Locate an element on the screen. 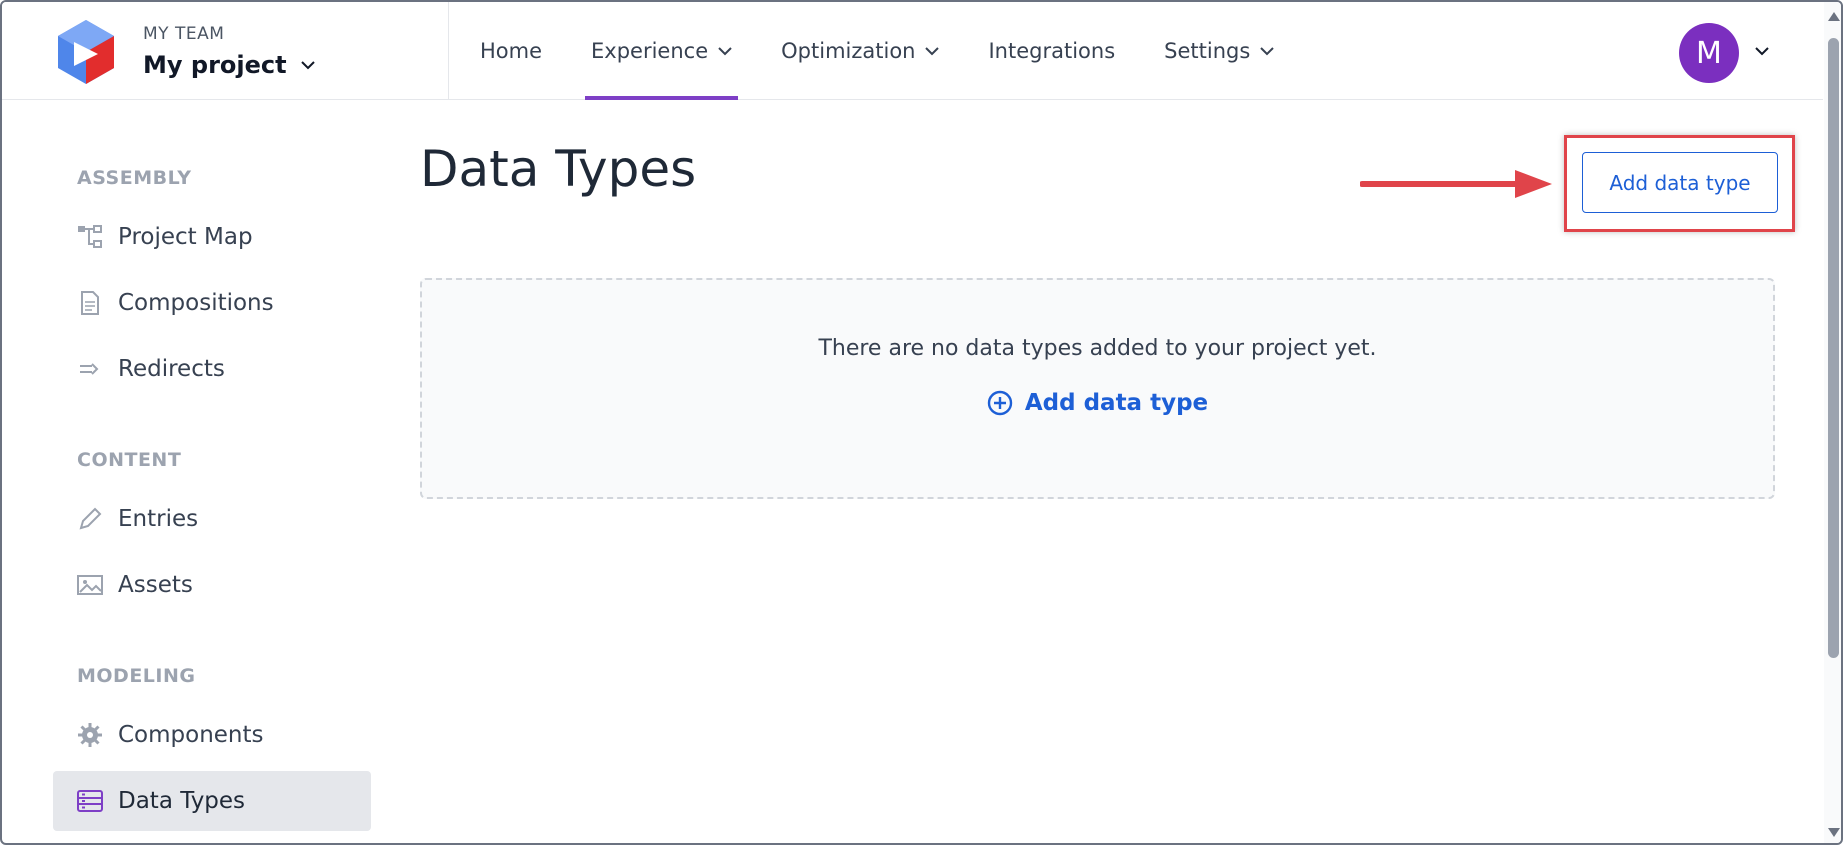 The height and width of the screenshot is (845, 1843). nav-settings: Settings is located at coordinates (1219, 51).